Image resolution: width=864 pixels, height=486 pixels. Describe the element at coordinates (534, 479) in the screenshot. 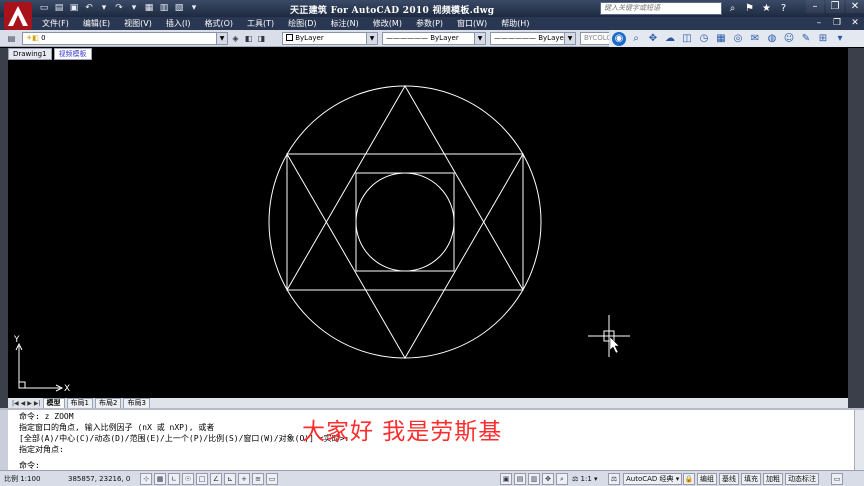

I see `quick-view-drawings-icon: ▥` at that location.